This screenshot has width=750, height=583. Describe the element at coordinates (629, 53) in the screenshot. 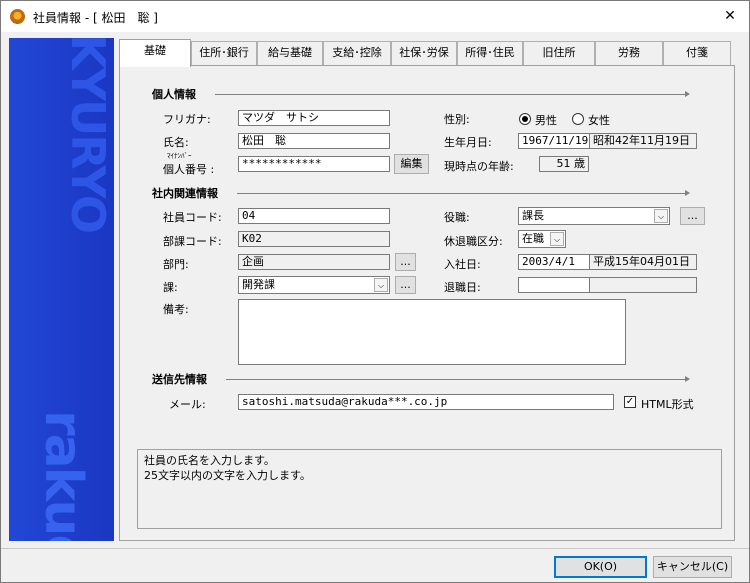

I see `tab-labor: 労務` at that location.